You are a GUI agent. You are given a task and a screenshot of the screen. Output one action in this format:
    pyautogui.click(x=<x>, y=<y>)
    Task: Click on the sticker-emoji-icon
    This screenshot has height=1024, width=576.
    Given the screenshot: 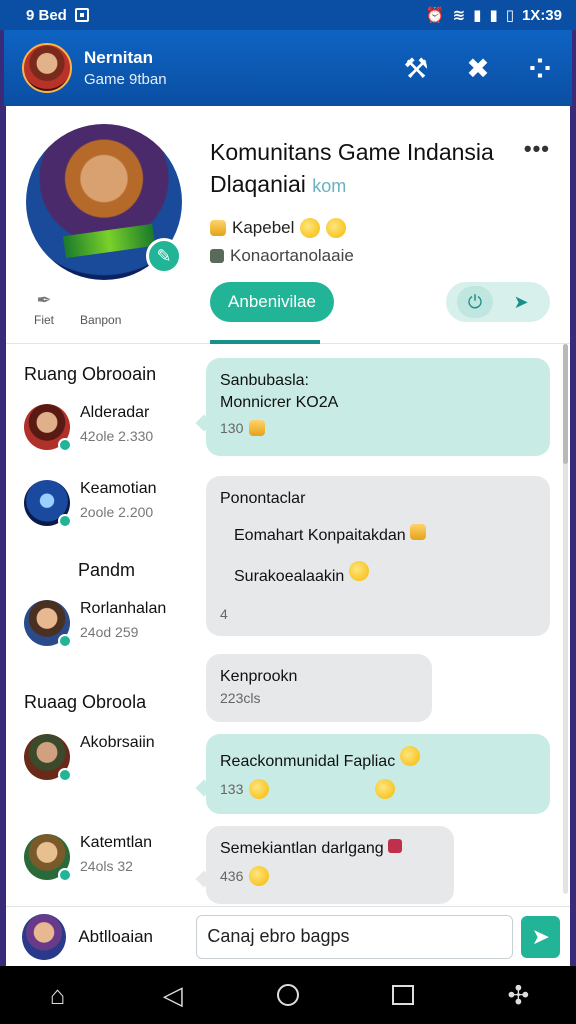 What is the action you would take?
    pyautogui.click(x=418, y=532)
    